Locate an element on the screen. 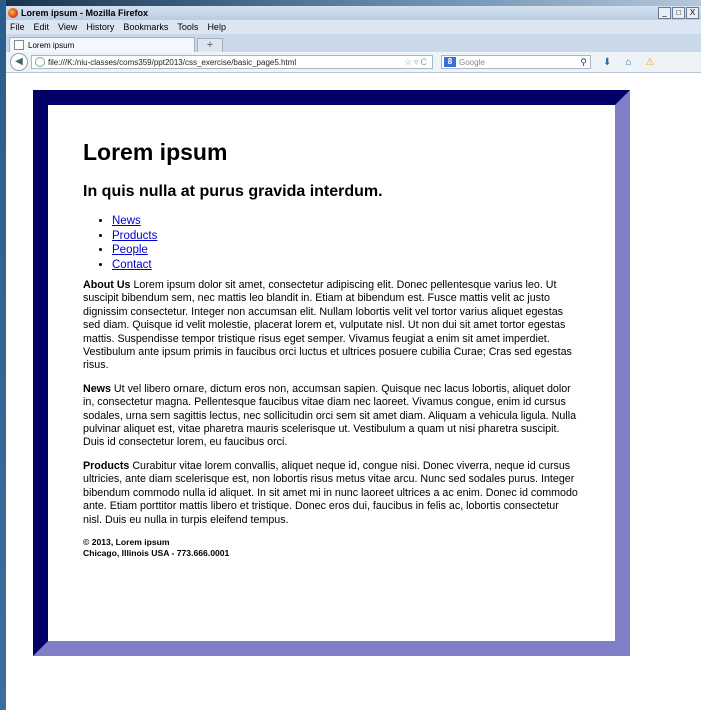 This screenshot has width=701, height=710. search-bar: 8 Google ⚲ is located at coordinates (516, 62).